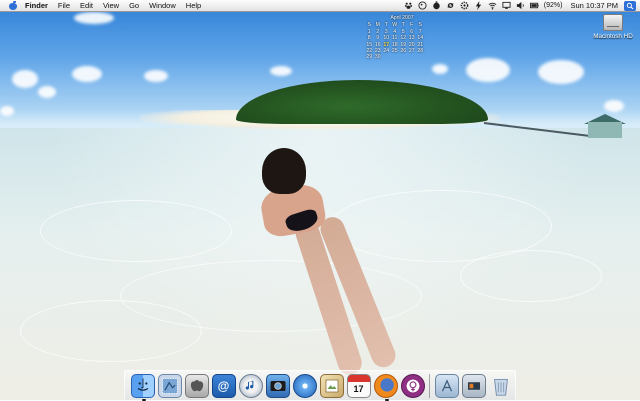 The height and width of the screenshot is (401, 640). Describe the element at coordinates (277, 386) in the screenshot. I see `iphoto-icon` at that location.